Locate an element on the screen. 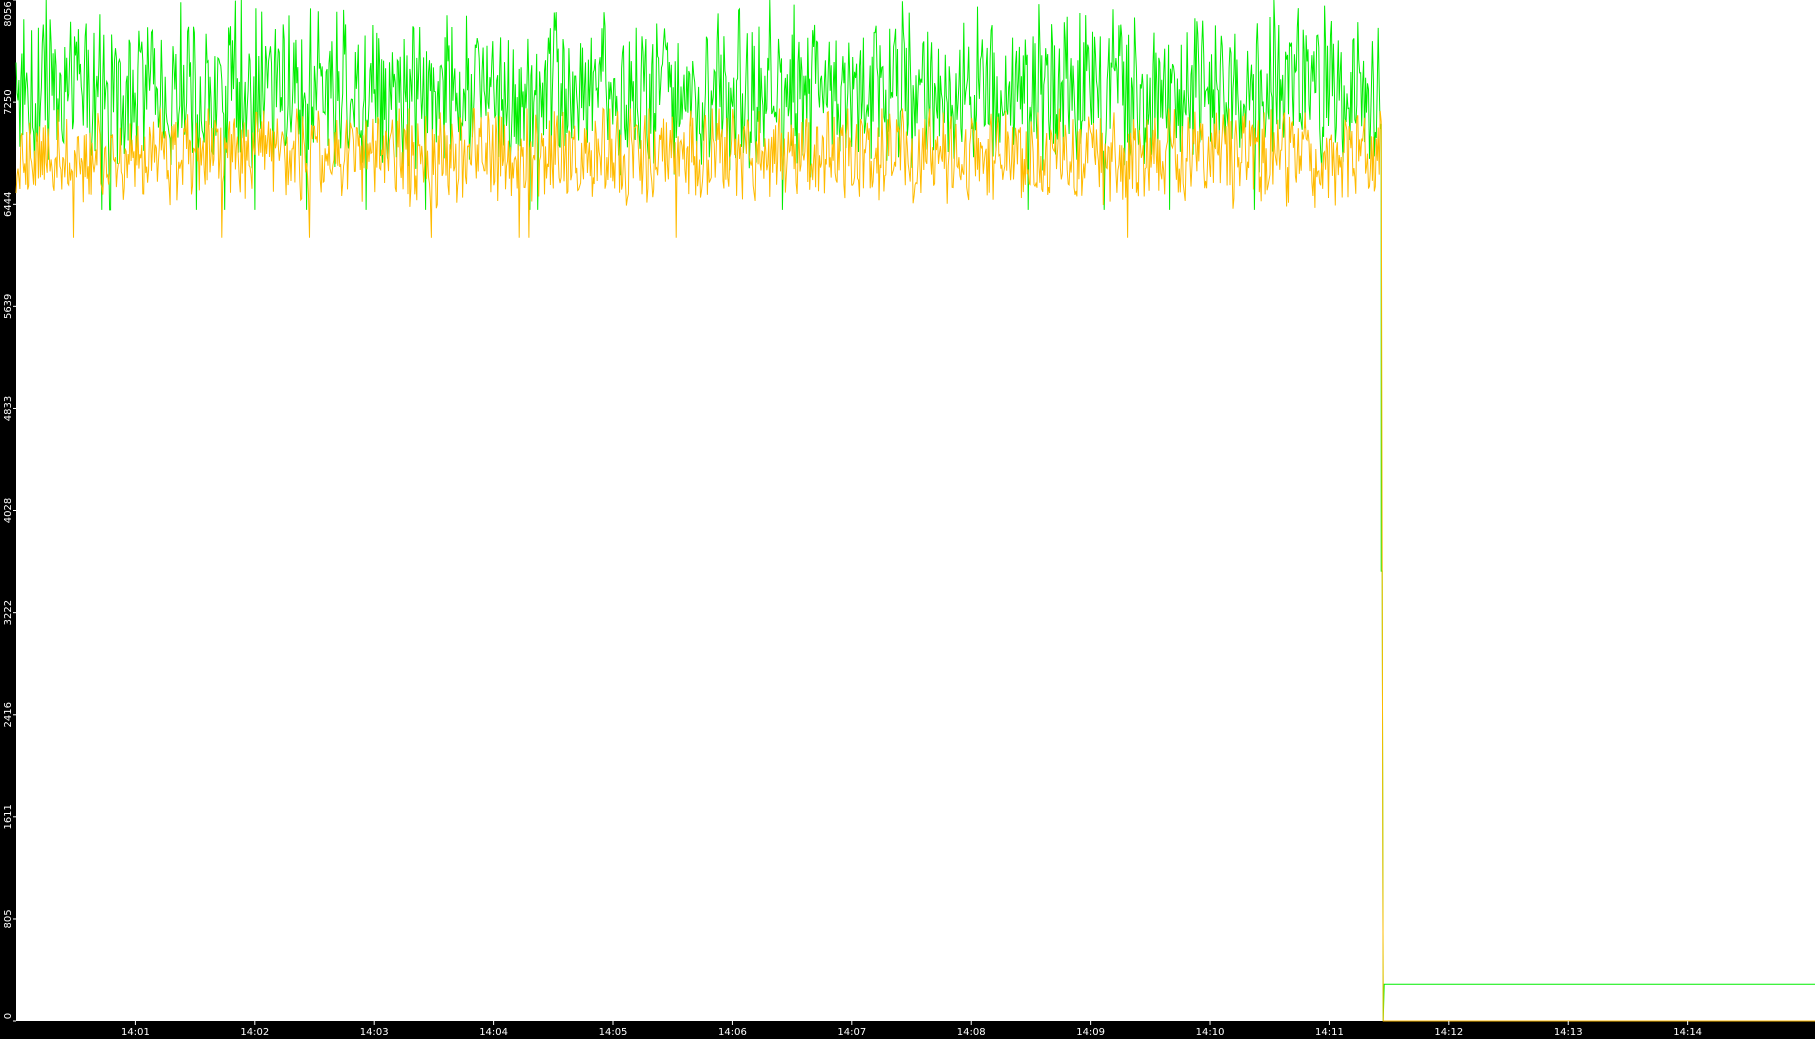  x-tick-label: 14:04 is located at coordinates (493, 1032).